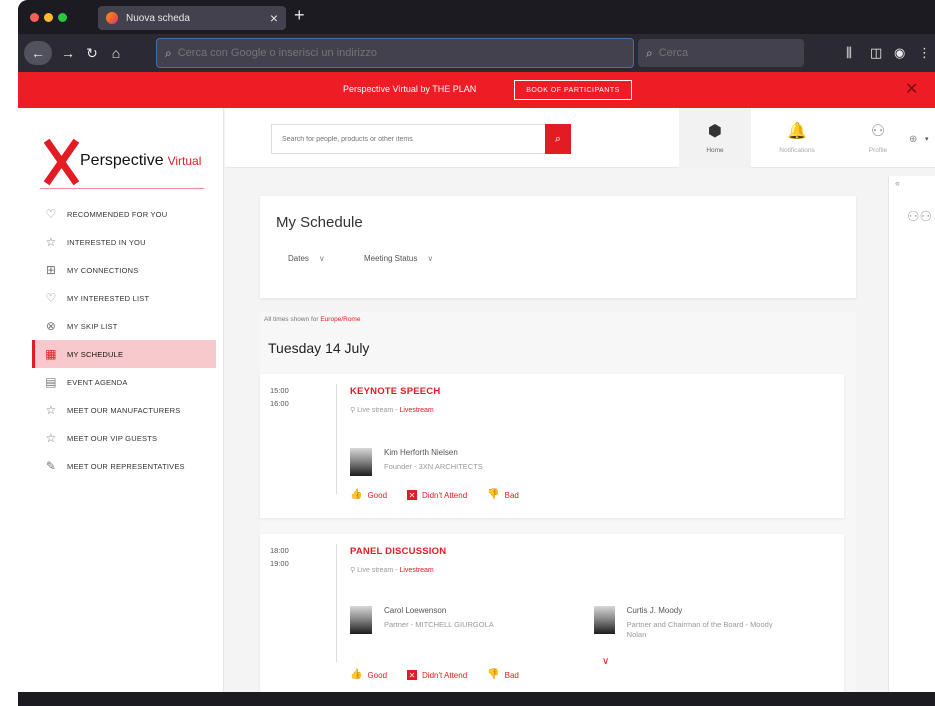  I want to click on page-header: ⌕ ⬢ Home 🔔 Notifications ⚇ Profile ⊕ ▾, so click(580, 138).